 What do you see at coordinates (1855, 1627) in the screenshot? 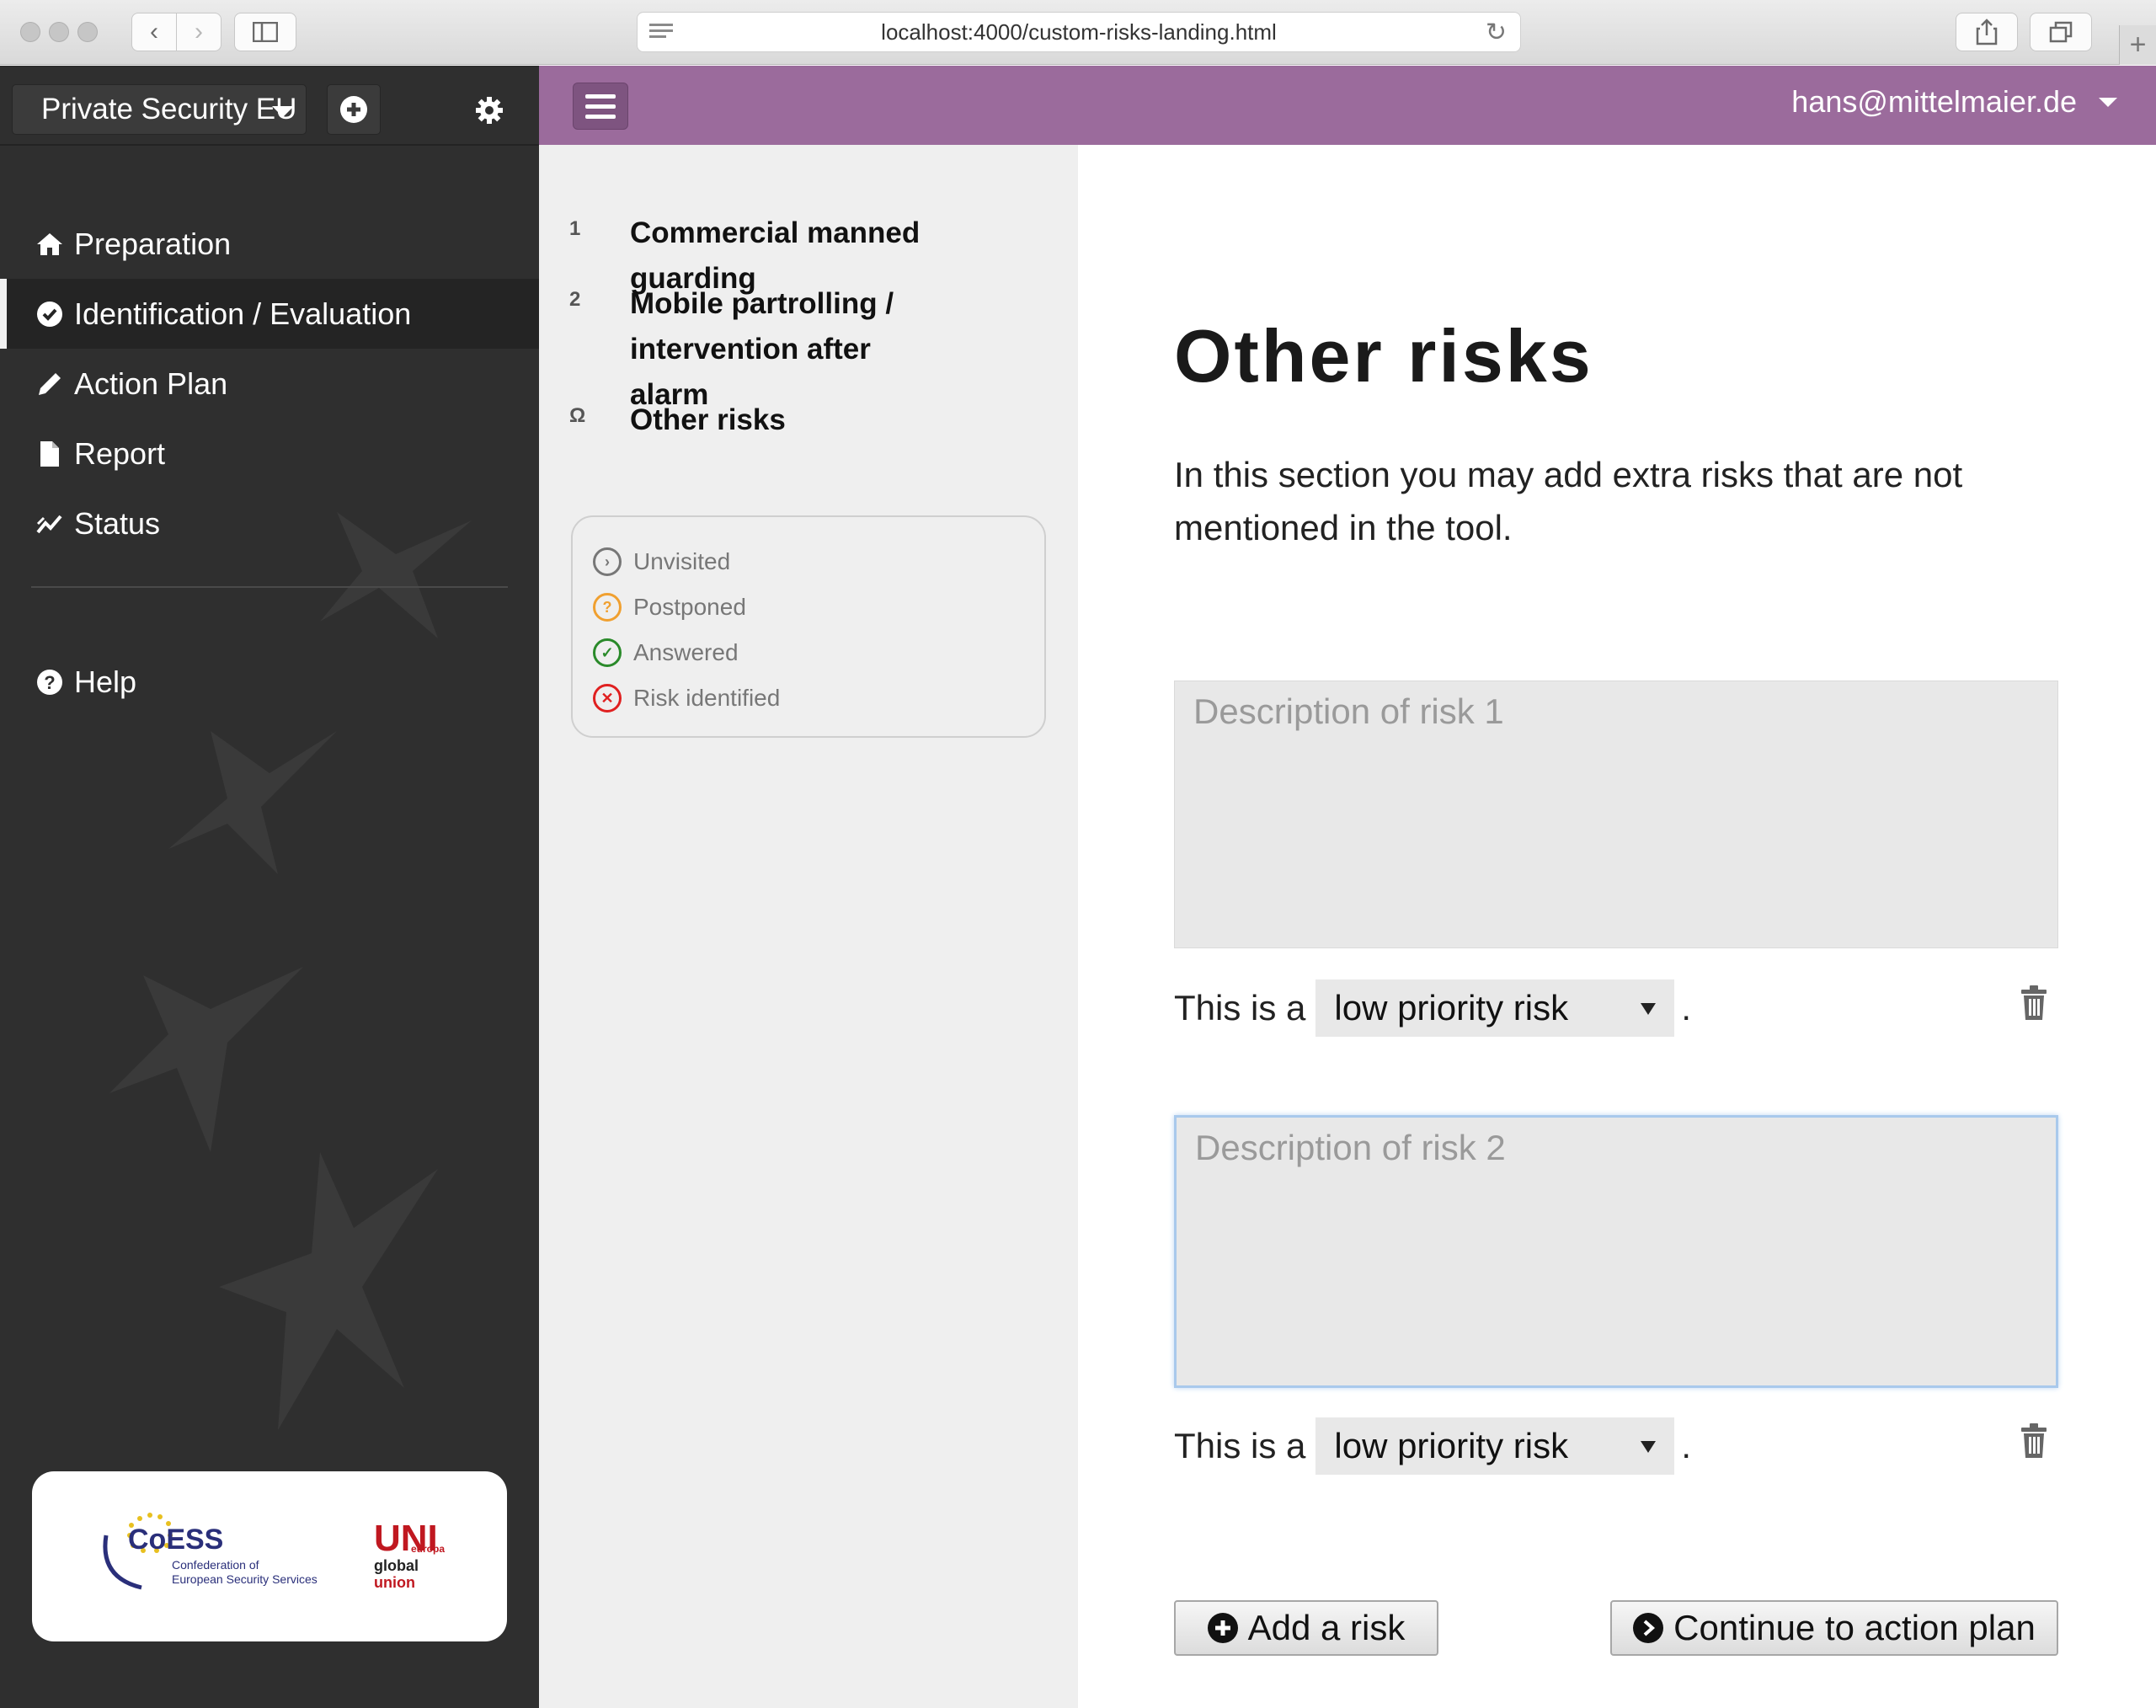
I see `continue-label: Continue to action plan` at bounding box center [1855, 1627].